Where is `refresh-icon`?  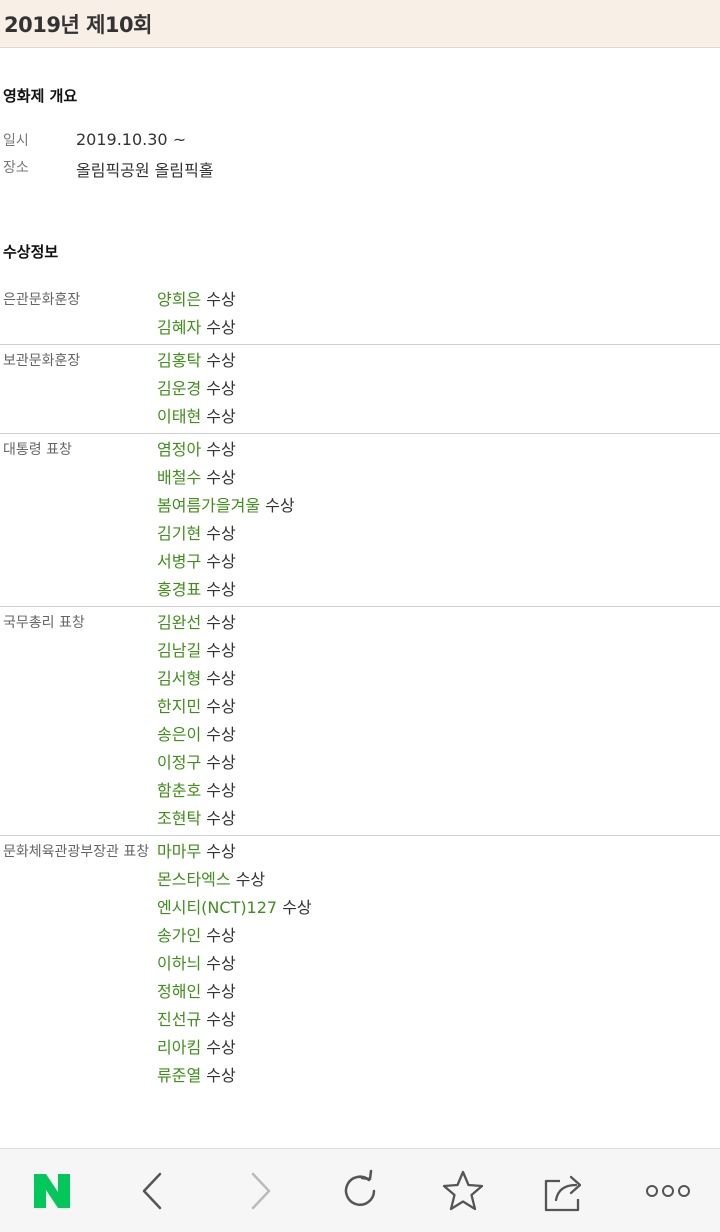 refresh-icon is located at coordinates (360, 1187).